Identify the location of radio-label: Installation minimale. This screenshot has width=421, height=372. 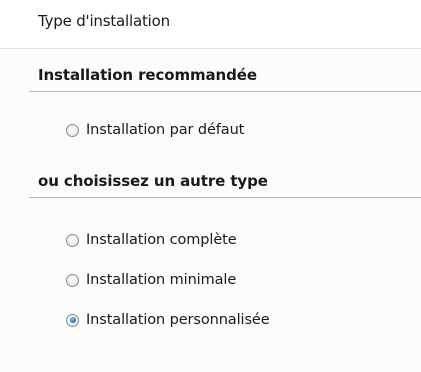
(161, 280).